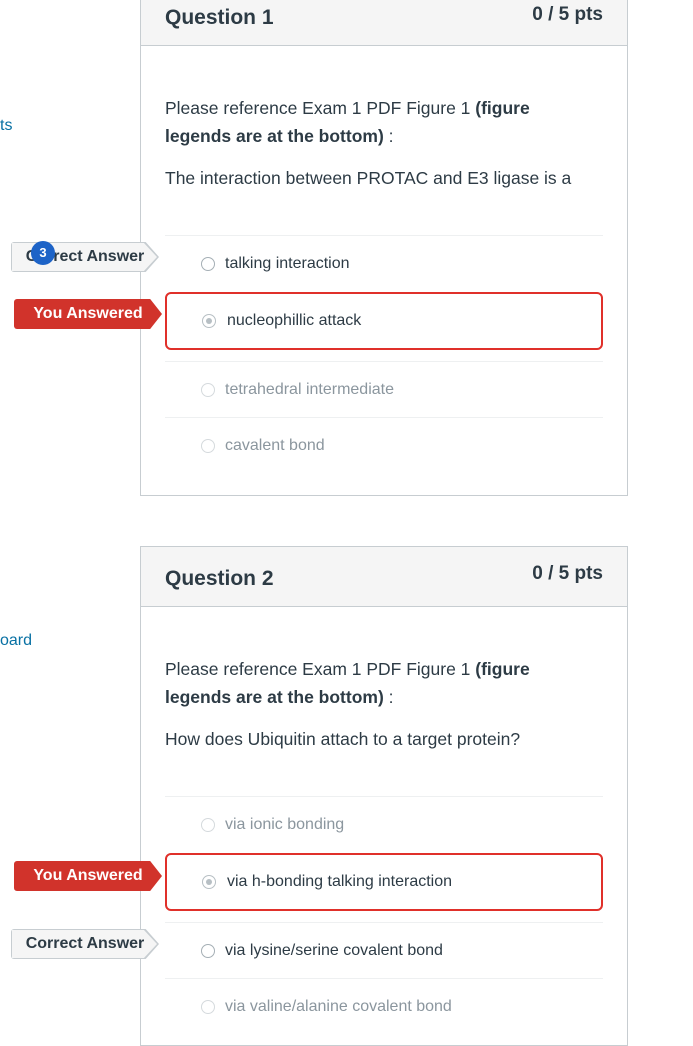 The image size is (693, 1046). Describe the element at coordinates (309, 389) in the screenshot. I see `answer-label: tetrahedral intermediate` at that location.